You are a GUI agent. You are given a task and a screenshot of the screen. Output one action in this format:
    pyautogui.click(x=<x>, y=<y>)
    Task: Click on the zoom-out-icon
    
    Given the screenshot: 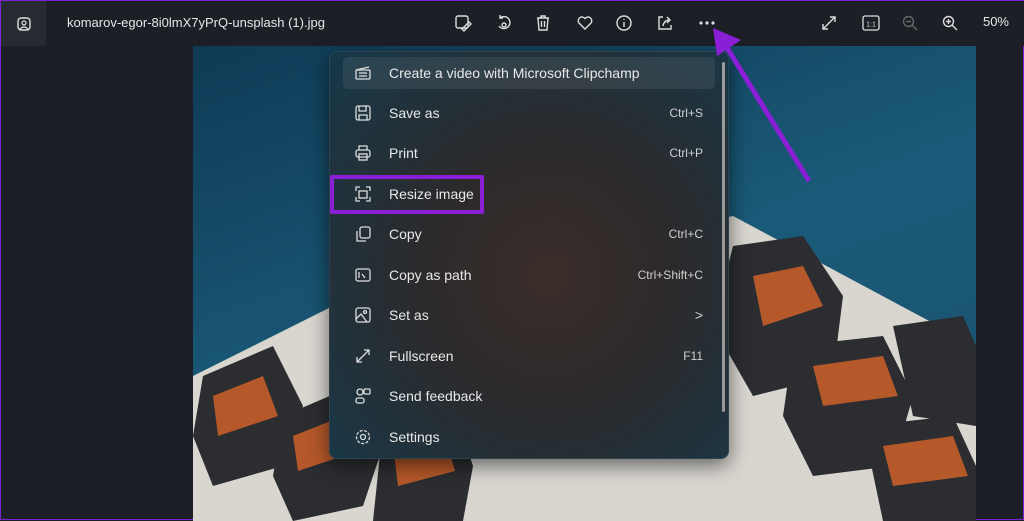 What is the action you would take?
    pyautogui.click(x=910, y=23)
    